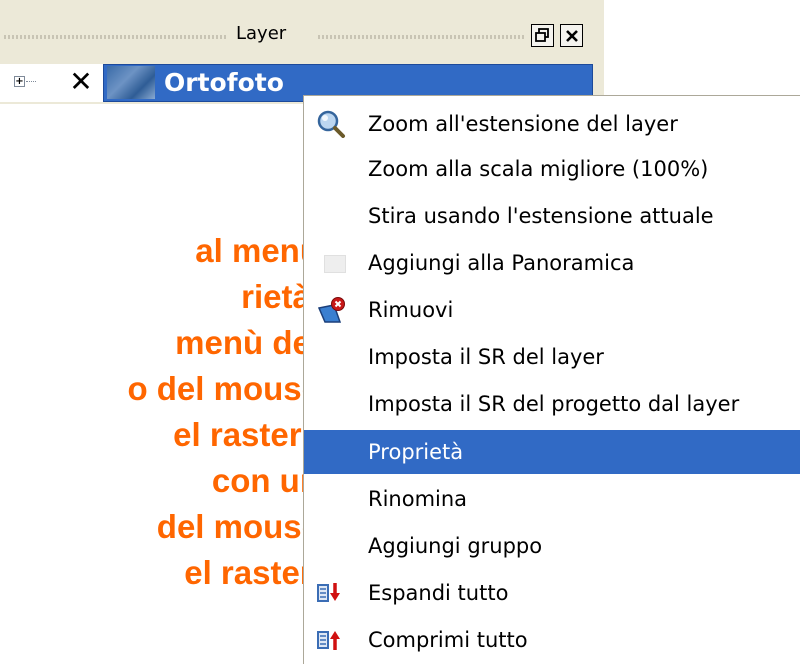 The height and width of the screenshot is (664, 800). I want to click on menu-item-stretch-current-extent: Stira usando l'estensione attuale, so click(552, 216).